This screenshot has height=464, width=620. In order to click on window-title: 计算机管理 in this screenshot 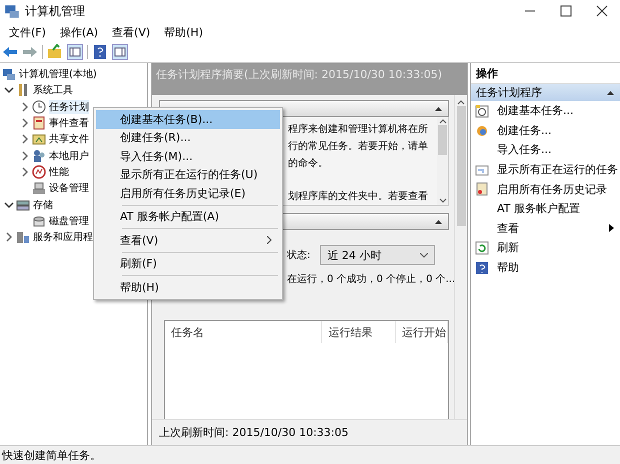, I will do `click(55, 11)`.